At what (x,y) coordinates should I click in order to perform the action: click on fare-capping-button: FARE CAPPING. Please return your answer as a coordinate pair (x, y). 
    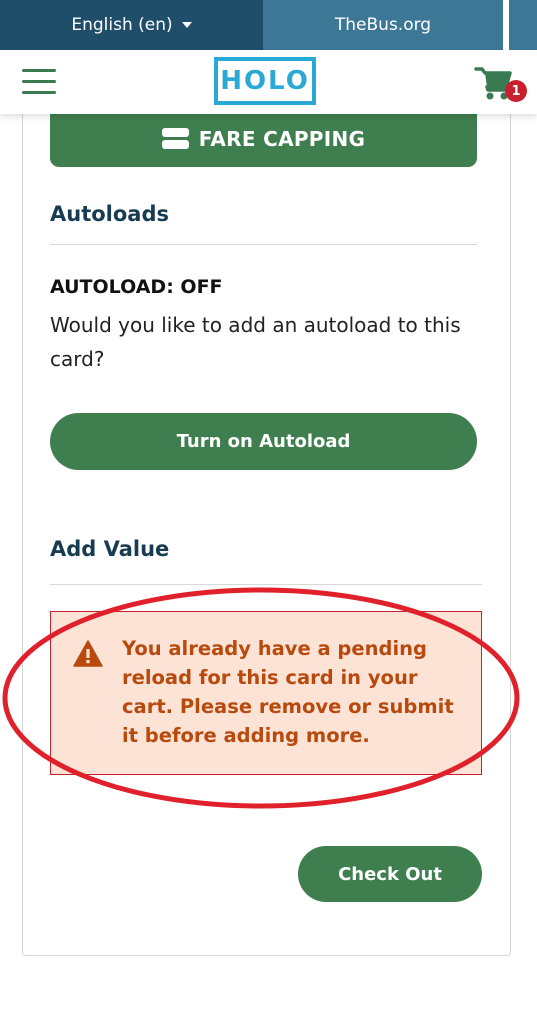
    Looking at the image, I should click on (263, 138).